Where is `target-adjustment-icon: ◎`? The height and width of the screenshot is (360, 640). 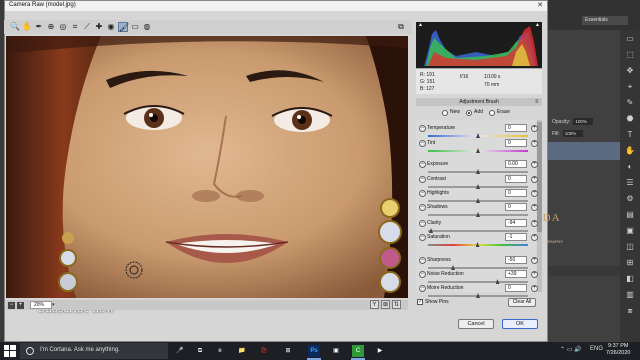
target-adjustment-icon: ◎ is located at coordinates (63, 27).